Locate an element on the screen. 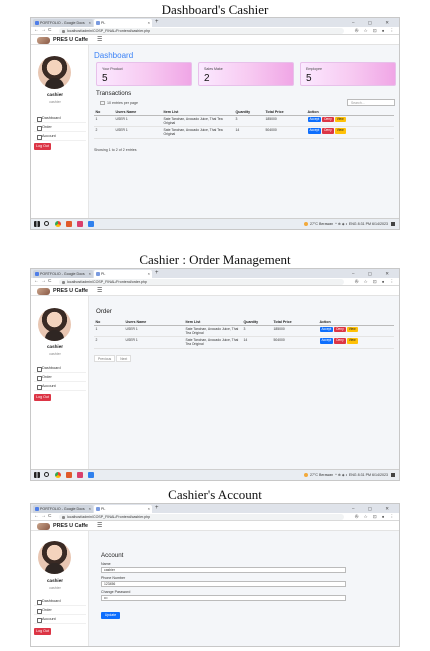 Image resolution: width=430 pixels, height=651 pixels. name-field: cashier is located at coordinates (223, 570).